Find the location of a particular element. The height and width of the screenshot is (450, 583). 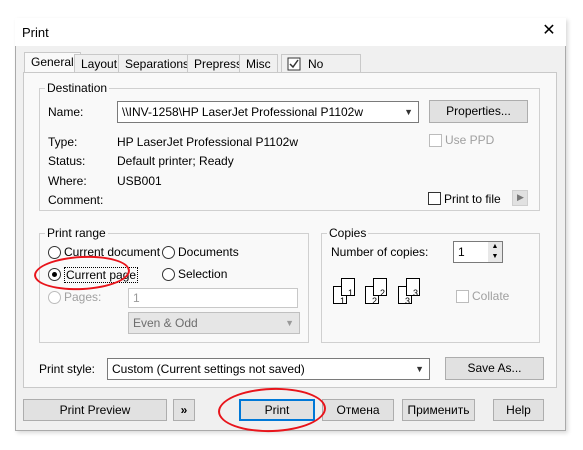

use-ppd-checkbox is located at coordinates (435, 140).